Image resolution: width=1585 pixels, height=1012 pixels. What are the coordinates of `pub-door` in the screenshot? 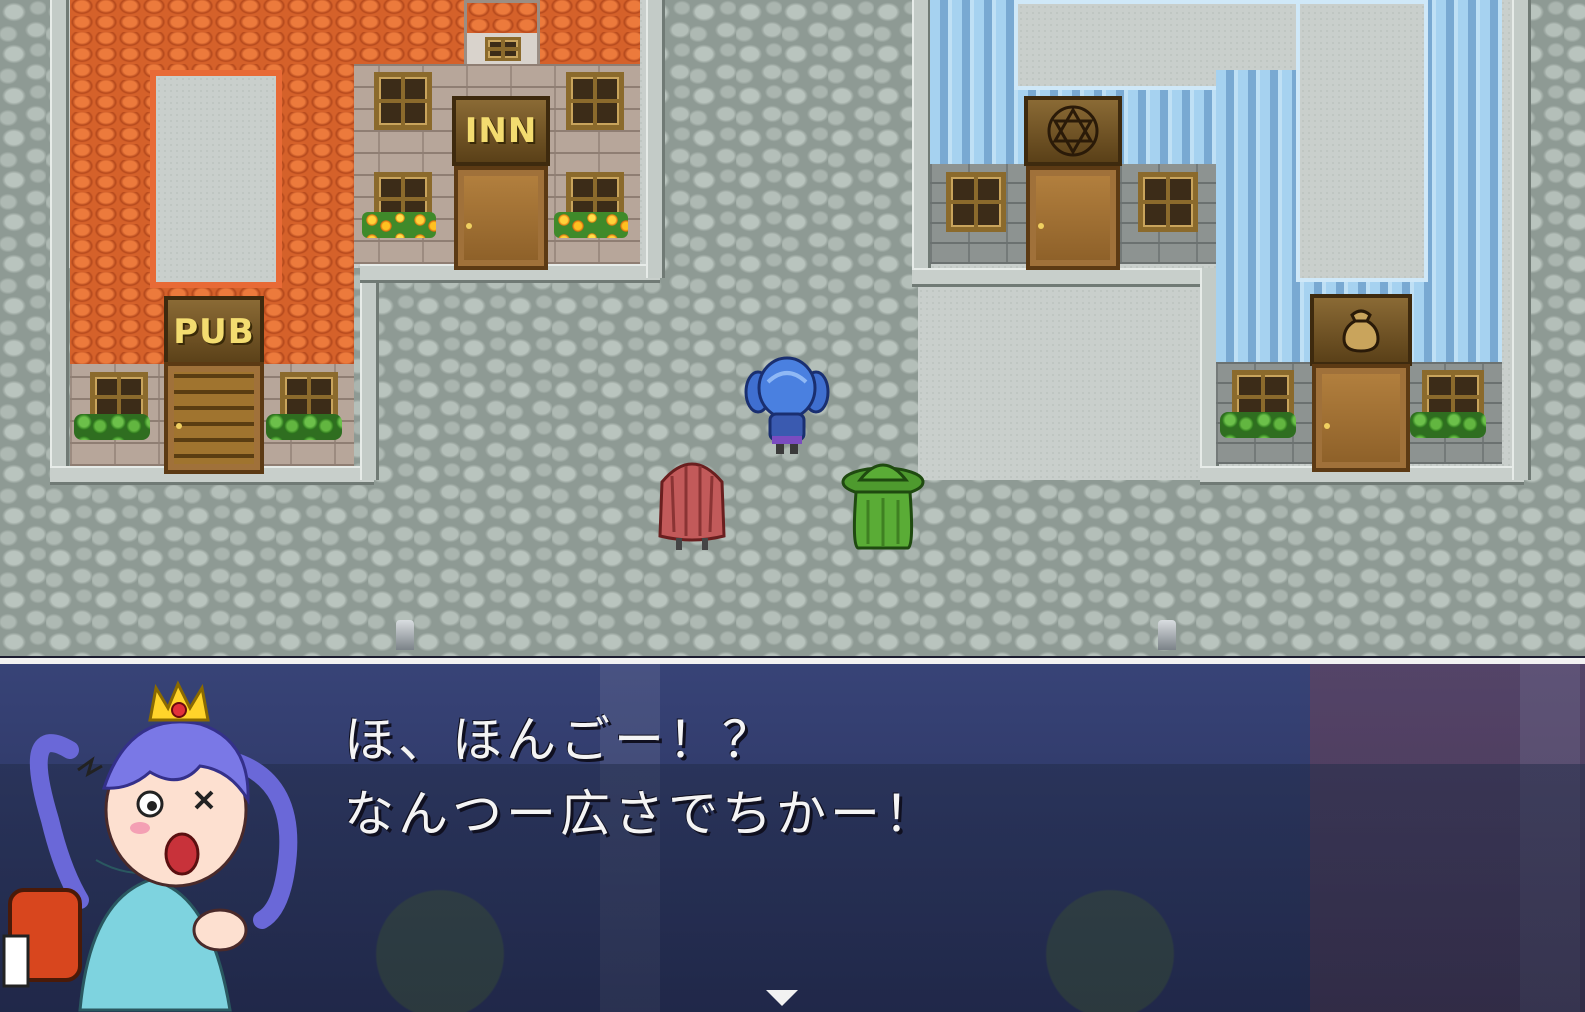 It's located at (214, 418).